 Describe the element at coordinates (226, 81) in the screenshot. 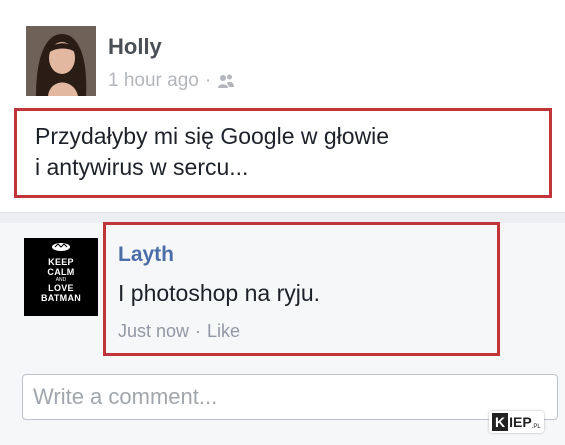

I see `friends-icon` at that location.